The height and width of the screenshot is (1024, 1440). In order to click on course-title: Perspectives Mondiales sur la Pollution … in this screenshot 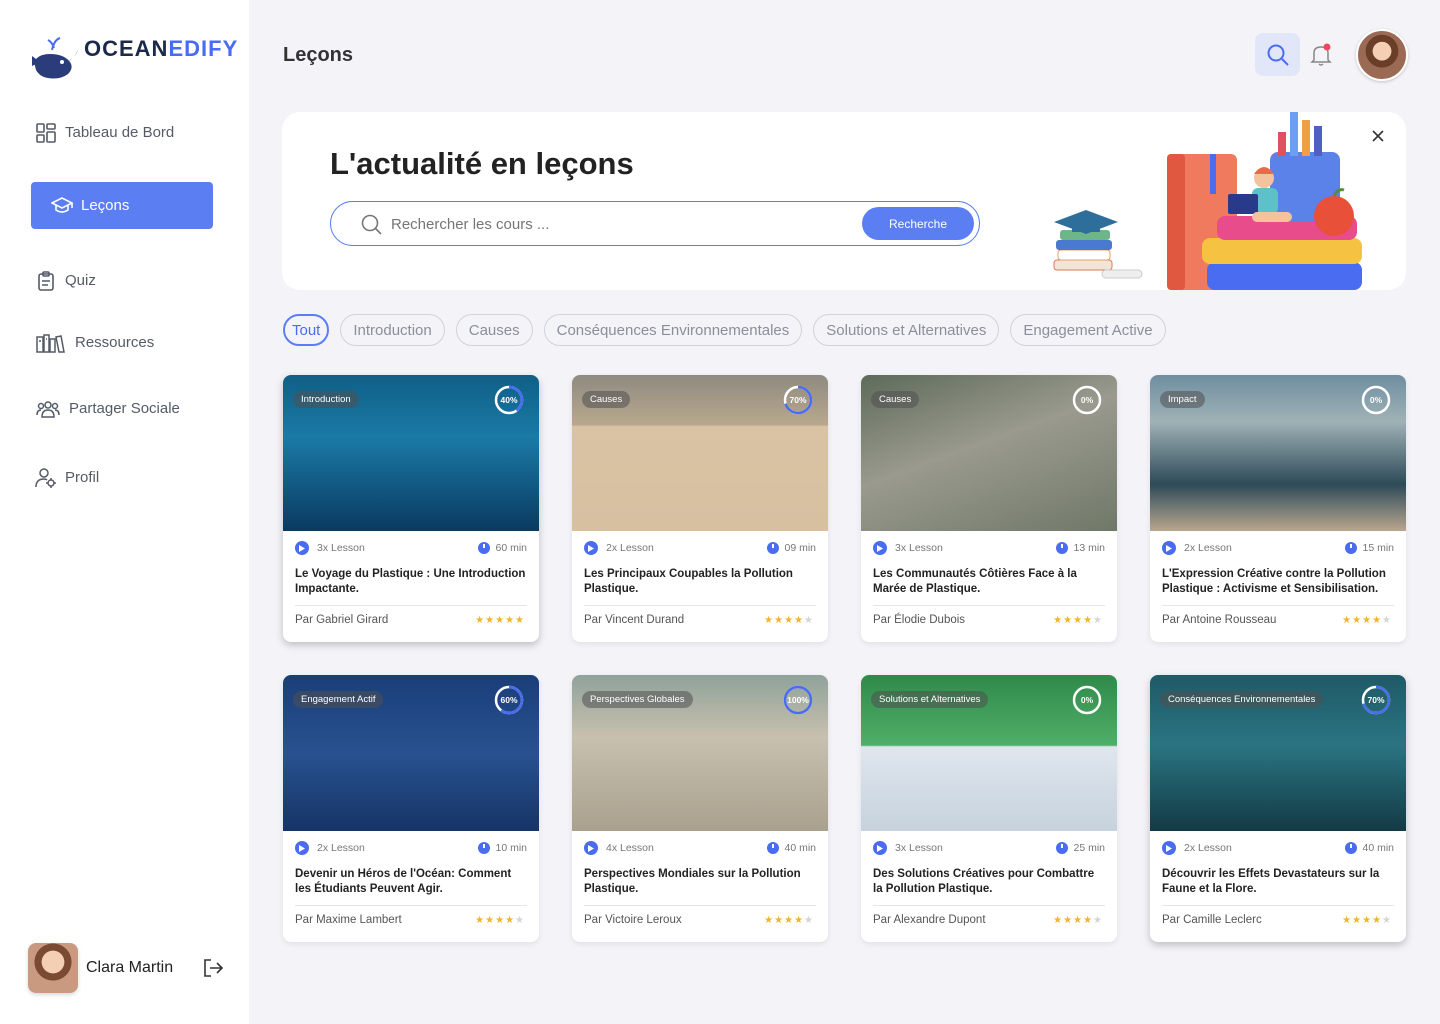, I will do `click(700, 882)`.